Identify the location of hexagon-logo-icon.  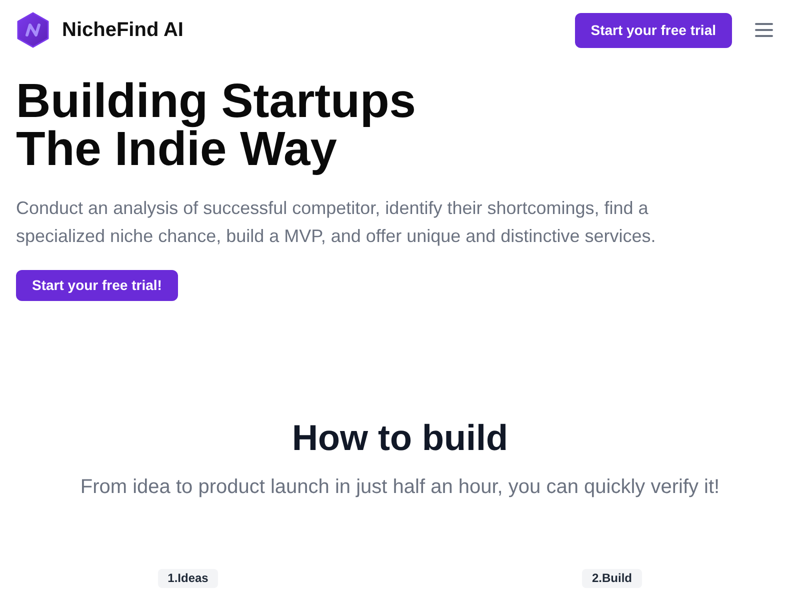
(33, 30).